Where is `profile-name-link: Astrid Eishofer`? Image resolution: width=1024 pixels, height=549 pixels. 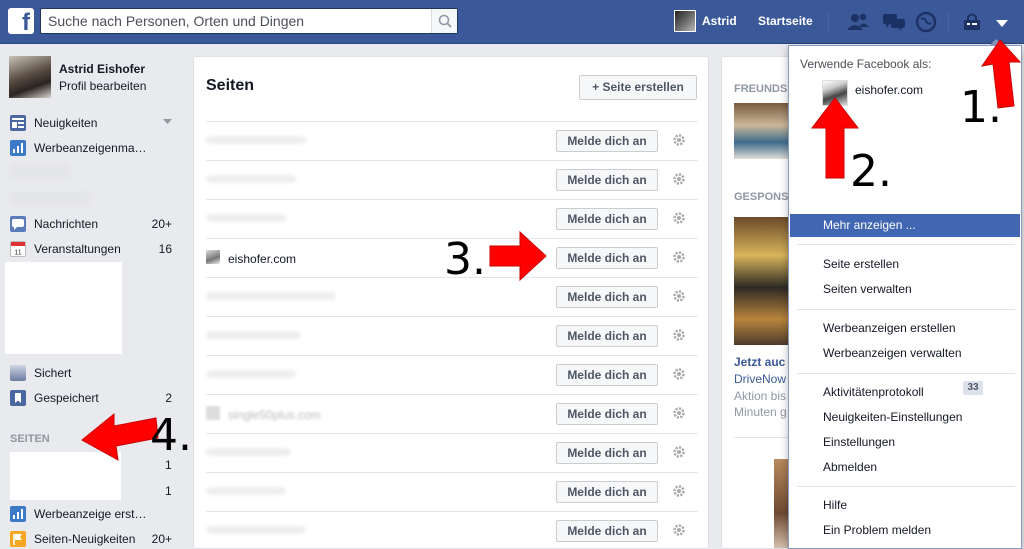 profile-name-link: Astrid Eishofer is located at coordinates (102, 69).